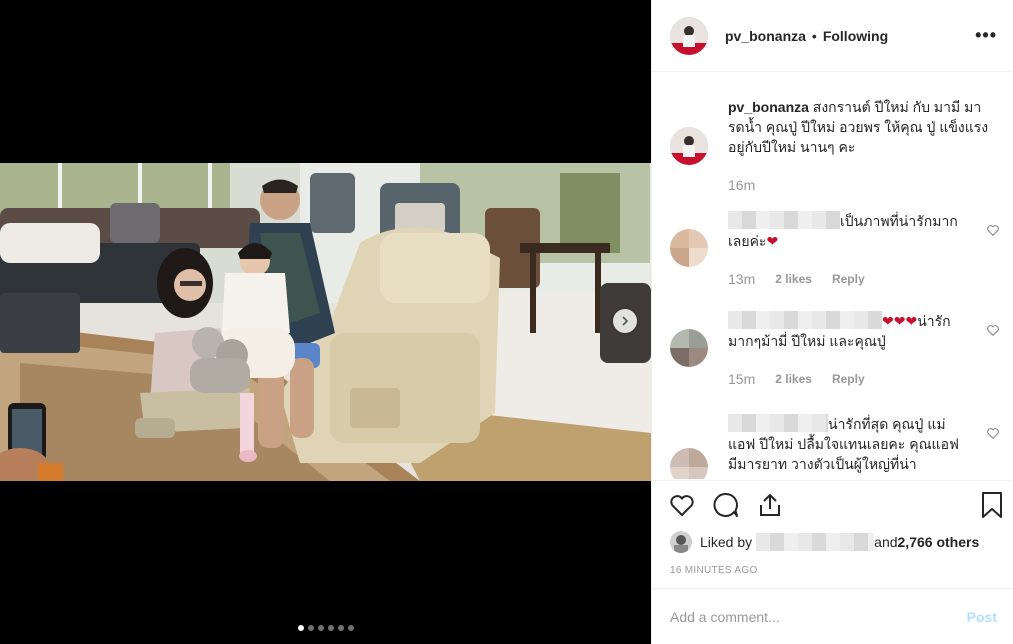  I want to click on post-timestamp: 16 MINUTES AGO, so click(714, 570).